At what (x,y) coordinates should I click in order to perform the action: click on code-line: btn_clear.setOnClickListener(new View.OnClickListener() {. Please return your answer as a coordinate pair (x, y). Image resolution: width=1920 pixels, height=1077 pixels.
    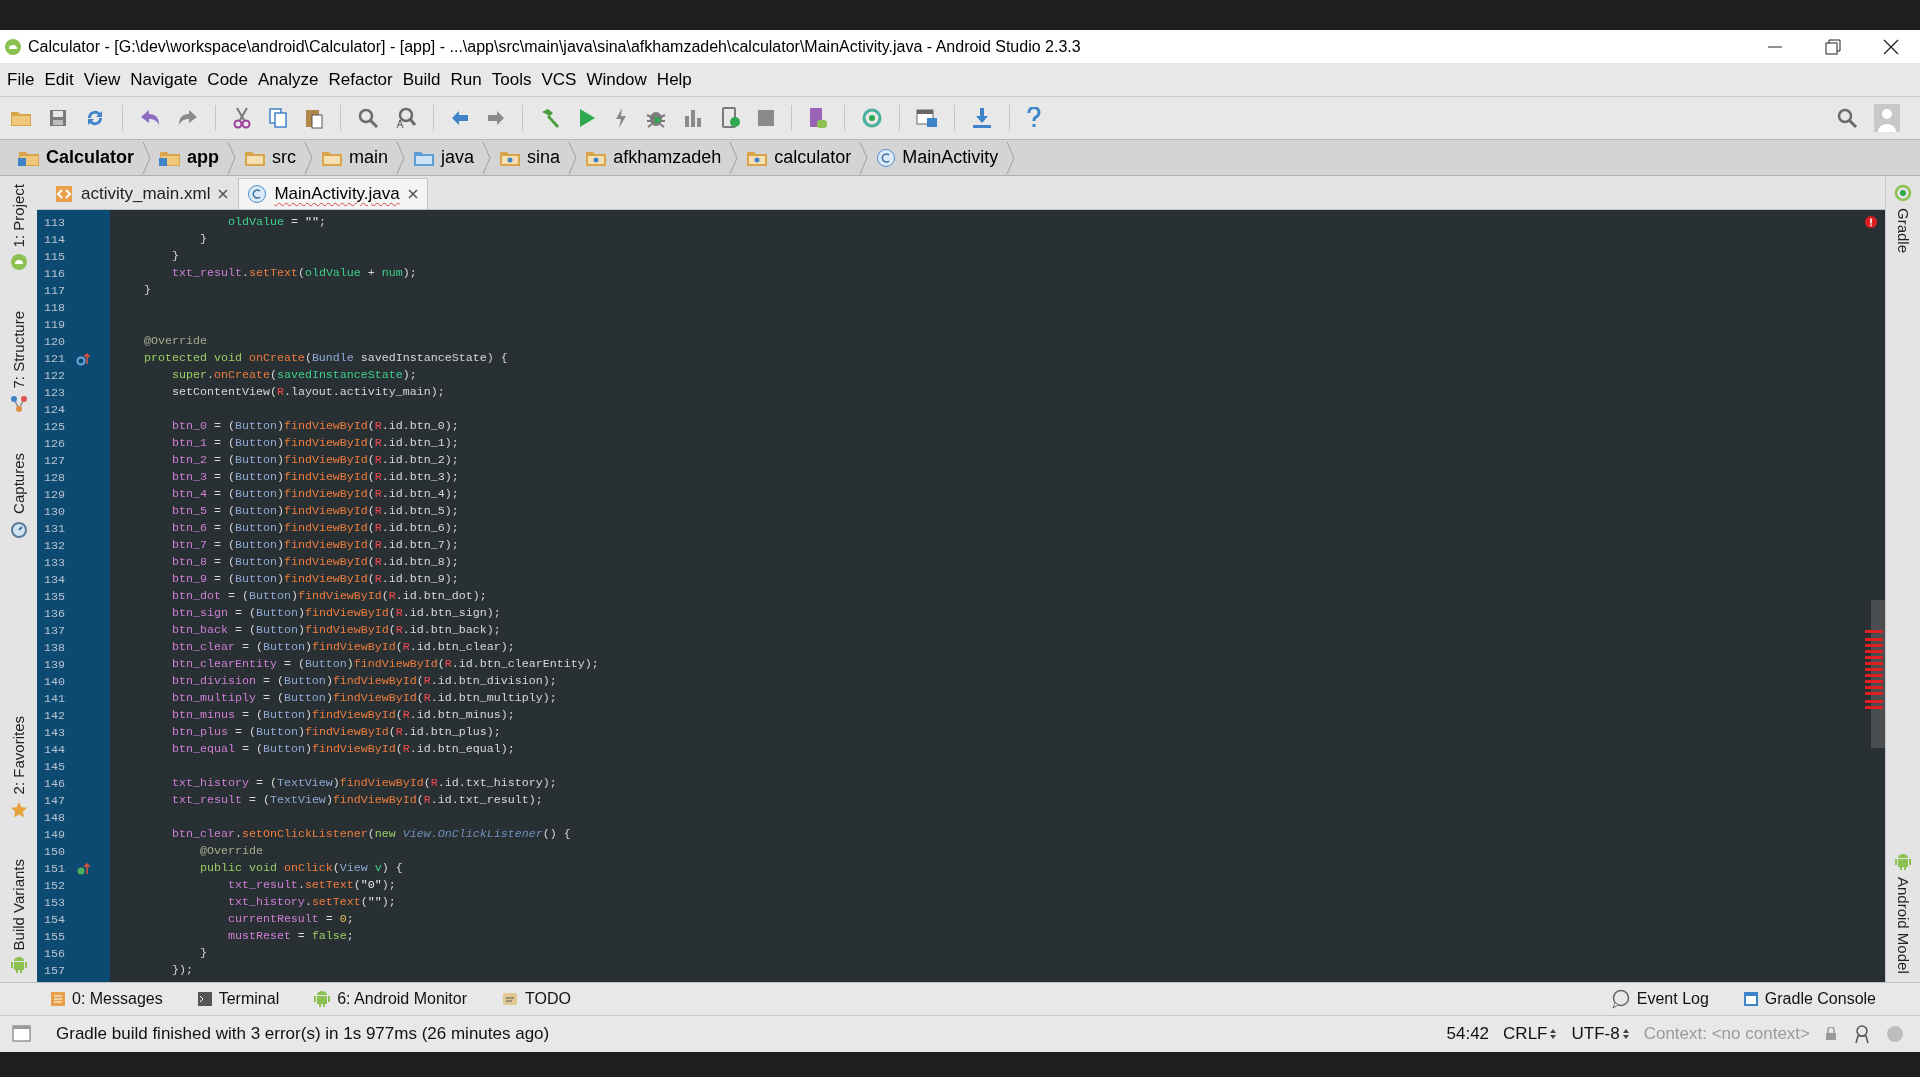
    Looking at the image, I should click on (370, 834).